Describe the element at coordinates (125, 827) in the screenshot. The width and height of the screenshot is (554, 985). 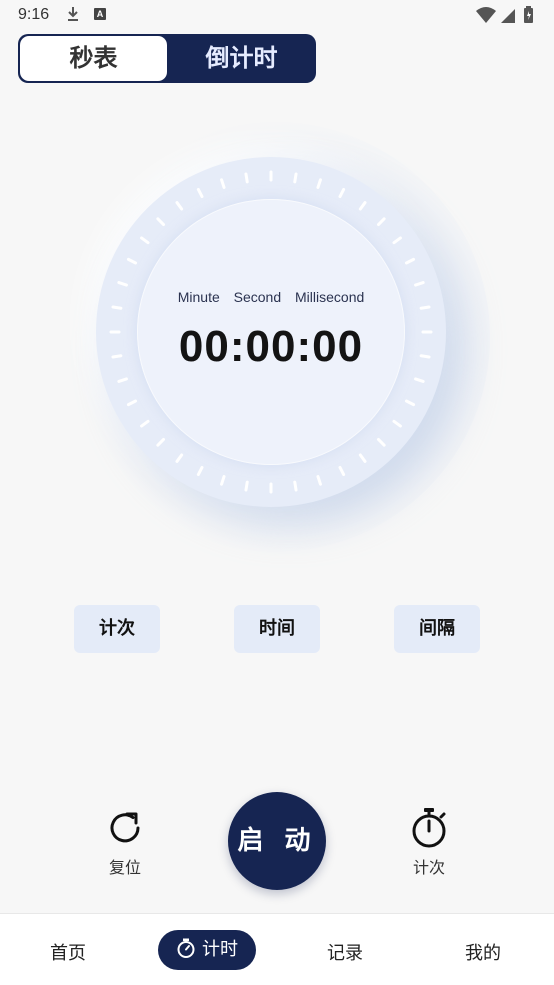
I see `refresh-icon` at that location.